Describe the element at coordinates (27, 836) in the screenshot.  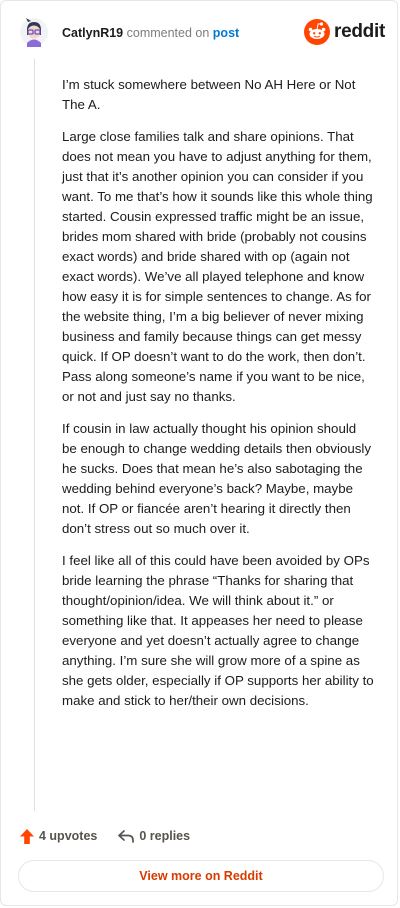
I see `upvote-icon` at that location.